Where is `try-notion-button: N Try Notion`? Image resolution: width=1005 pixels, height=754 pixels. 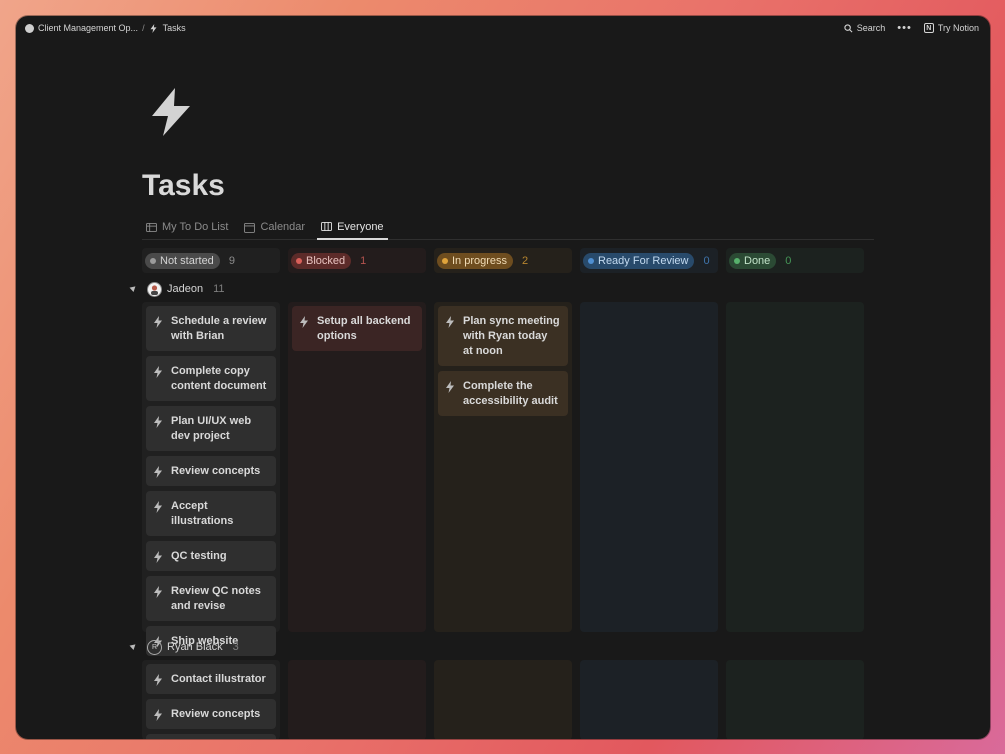 try-notion-button: N Try Notion is located at coordinates (951, 28).